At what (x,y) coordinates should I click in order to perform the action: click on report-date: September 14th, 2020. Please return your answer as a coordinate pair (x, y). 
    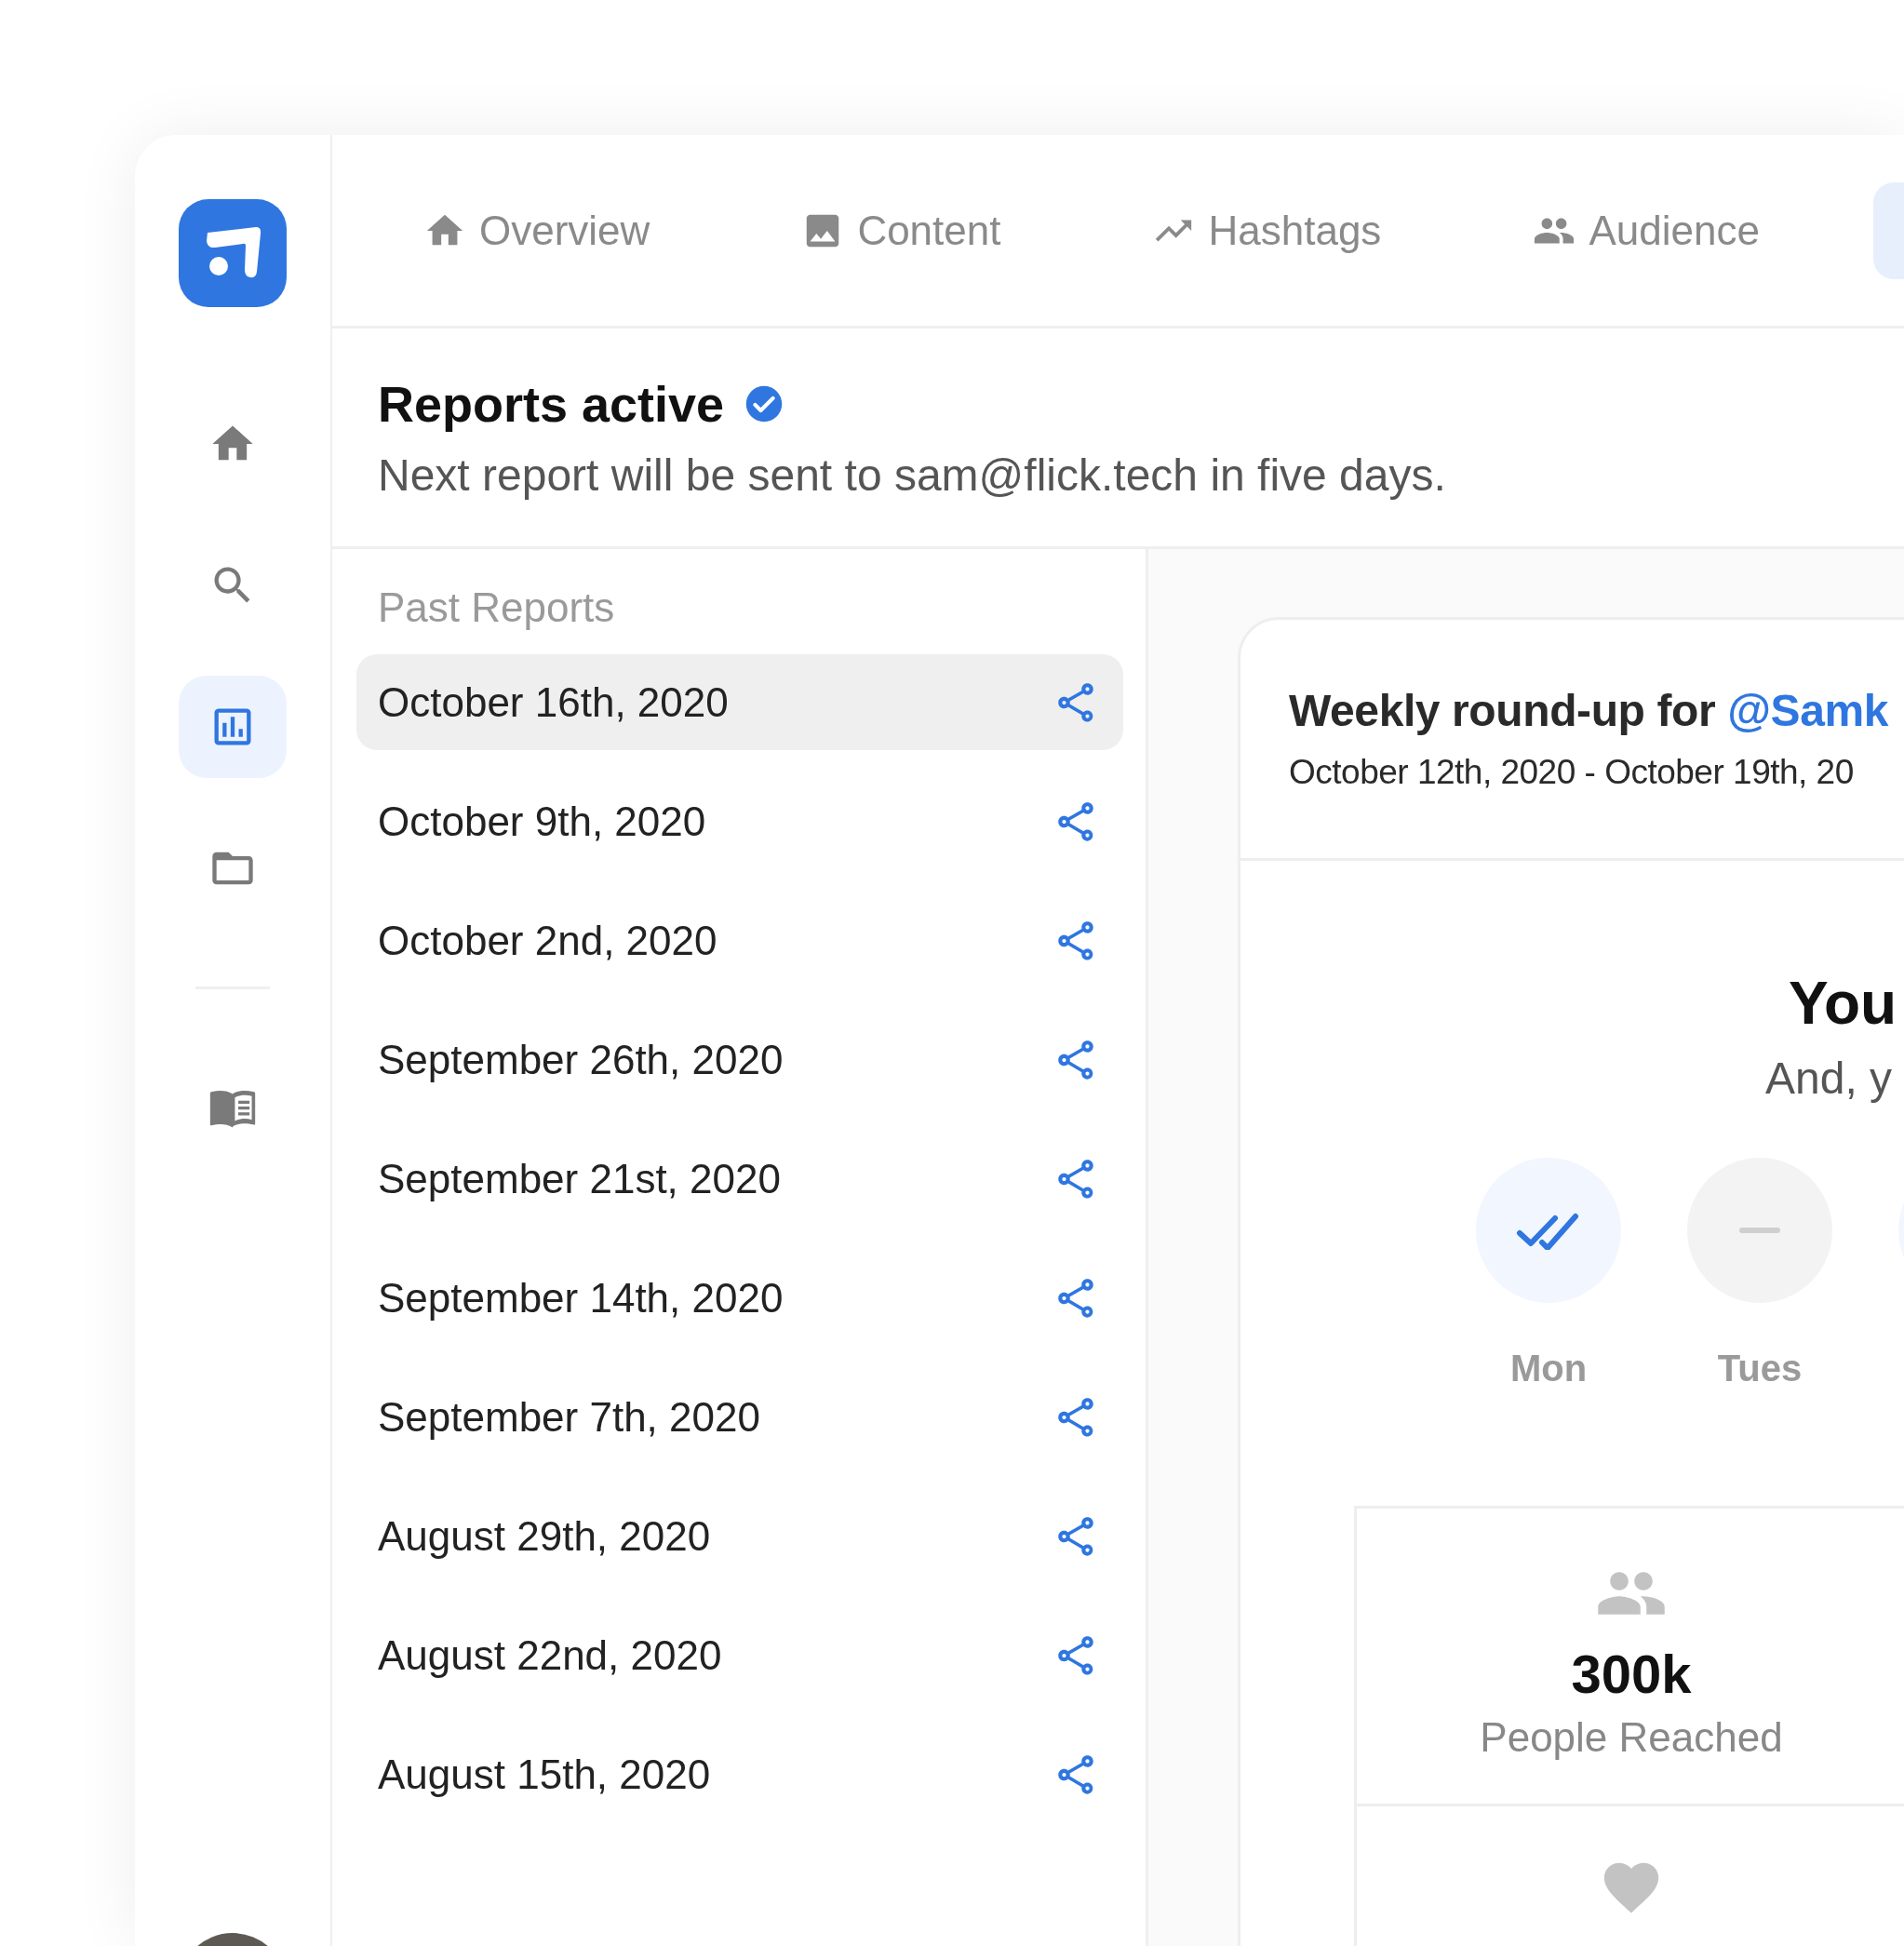
    Looking at the image, I should click on (581, 1298).